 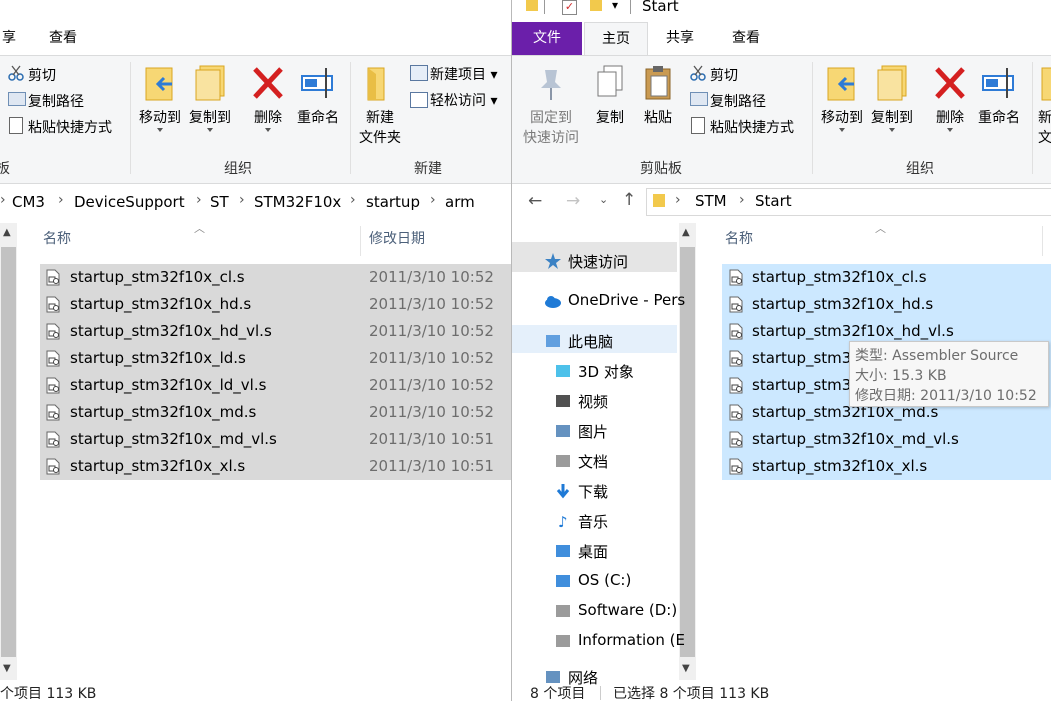 I want to click on tab-share: 享, so click(x=9, y=38).